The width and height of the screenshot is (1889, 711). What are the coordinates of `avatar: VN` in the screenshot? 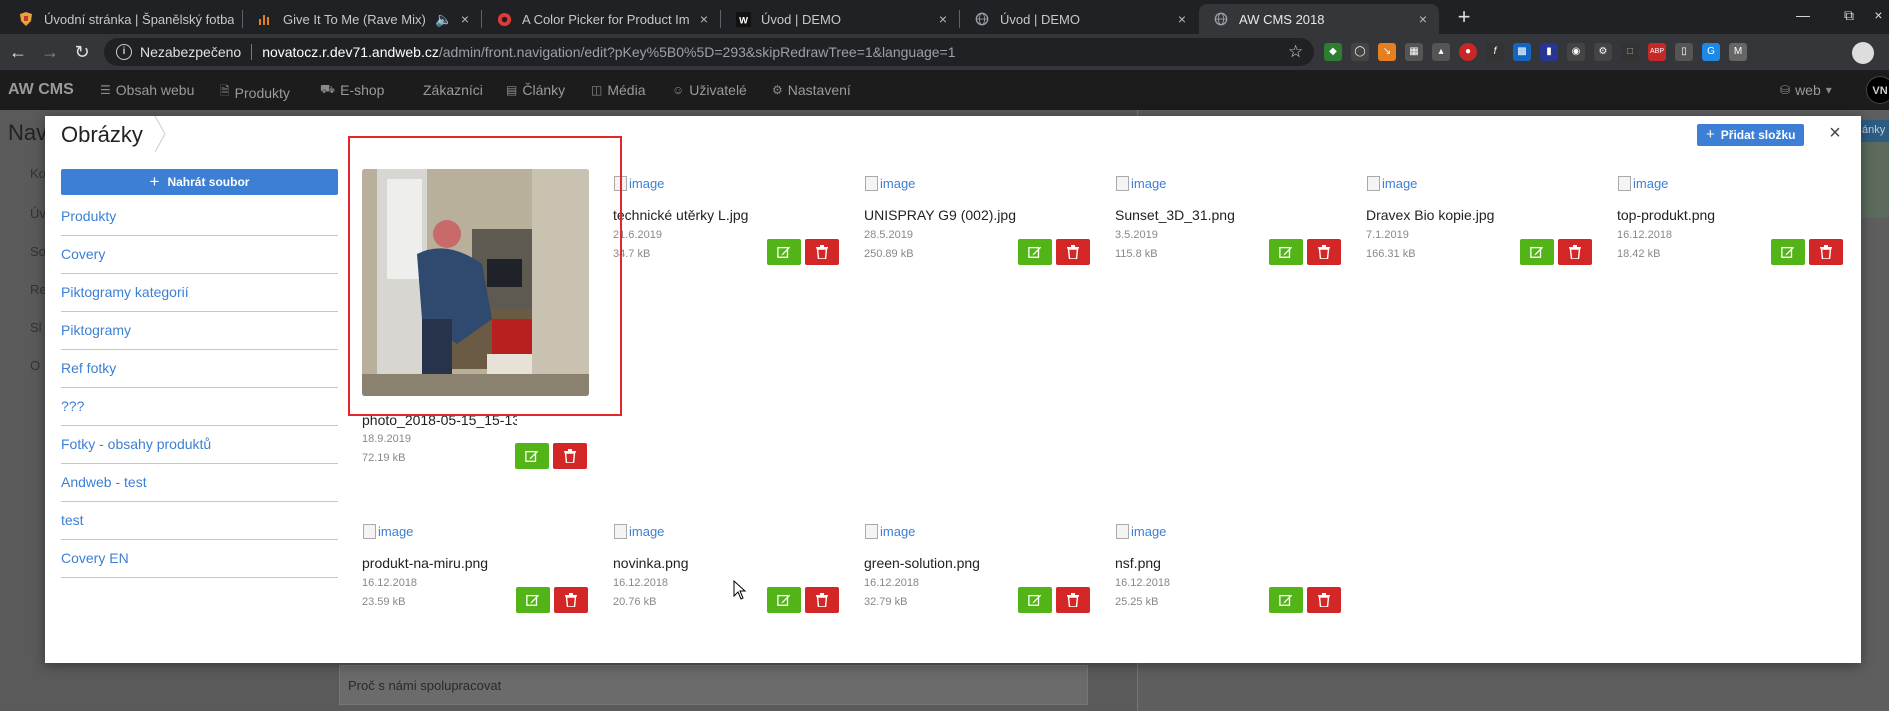 It's located at (1877, 90).